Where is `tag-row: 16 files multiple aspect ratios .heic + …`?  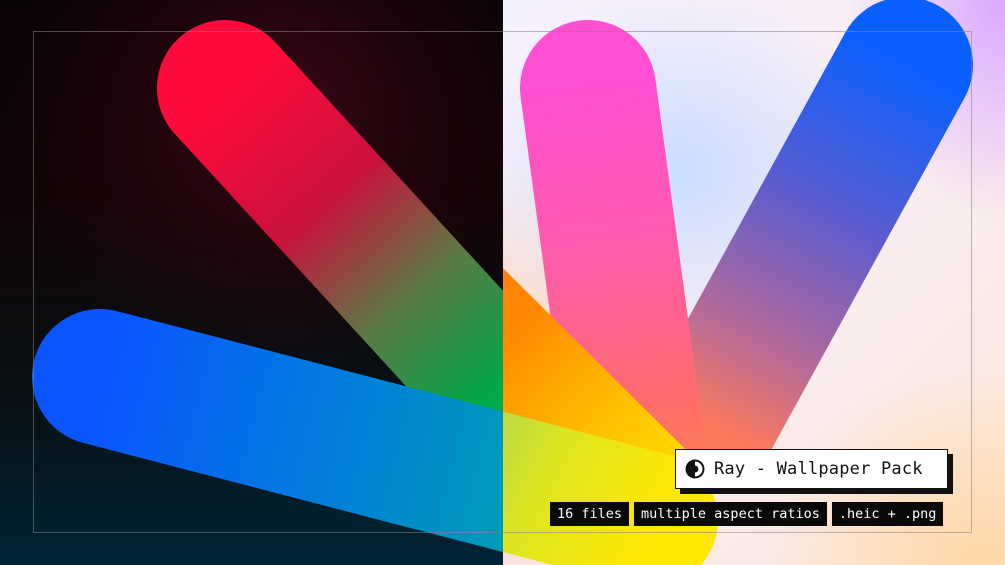
tag-row: 16 files multiple aspect ratios .heic + … is located at coordinates (747, 514).